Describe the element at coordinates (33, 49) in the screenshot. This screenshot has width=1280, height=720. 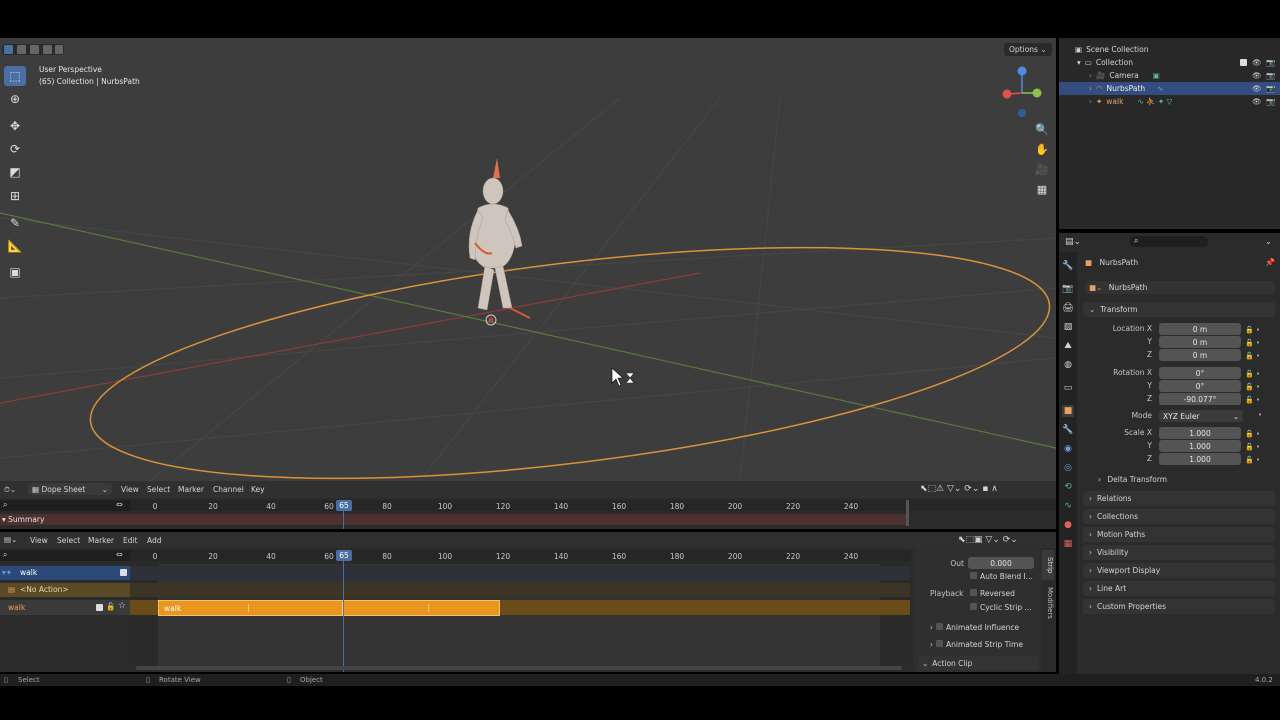
I see `select-mode-buttons` at that location.